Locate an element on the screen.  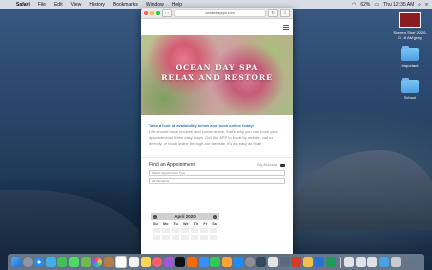
excel-icon is located at coordinates (331, 262).